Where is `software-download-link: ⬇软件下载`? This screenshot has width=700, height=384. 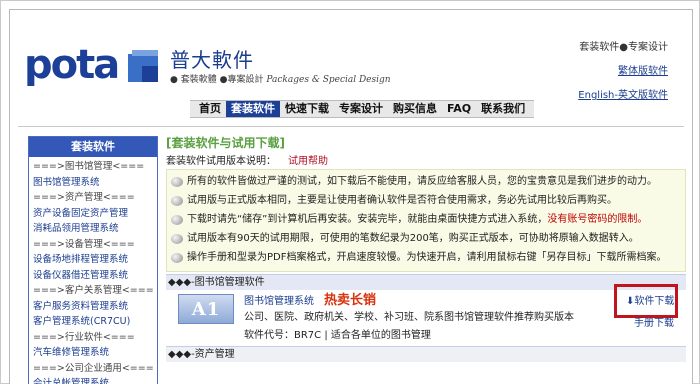
software-download-link: ⬇软件下载 is located at coordinates (650, 299).